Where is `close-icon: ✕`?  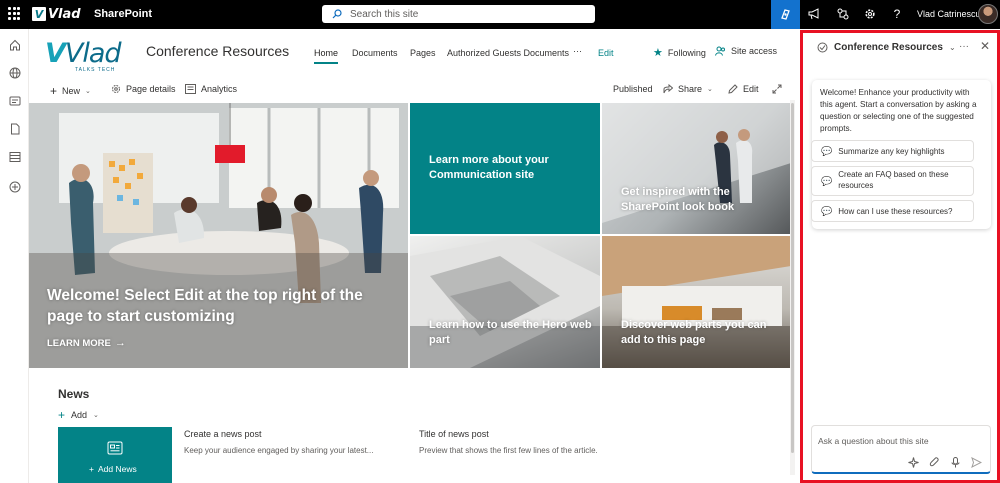
close-icon: ✕ is located at coordinates (985, 46).